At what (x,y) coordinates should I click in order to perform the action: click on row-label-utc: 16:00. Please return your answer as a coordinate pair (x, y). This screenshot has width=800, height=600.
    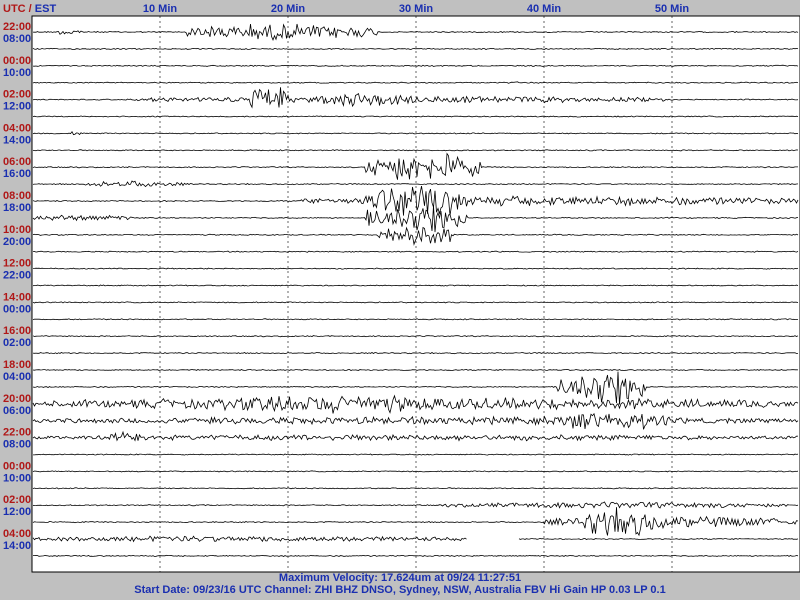
    Looking at the image, I should click on (17, 331).